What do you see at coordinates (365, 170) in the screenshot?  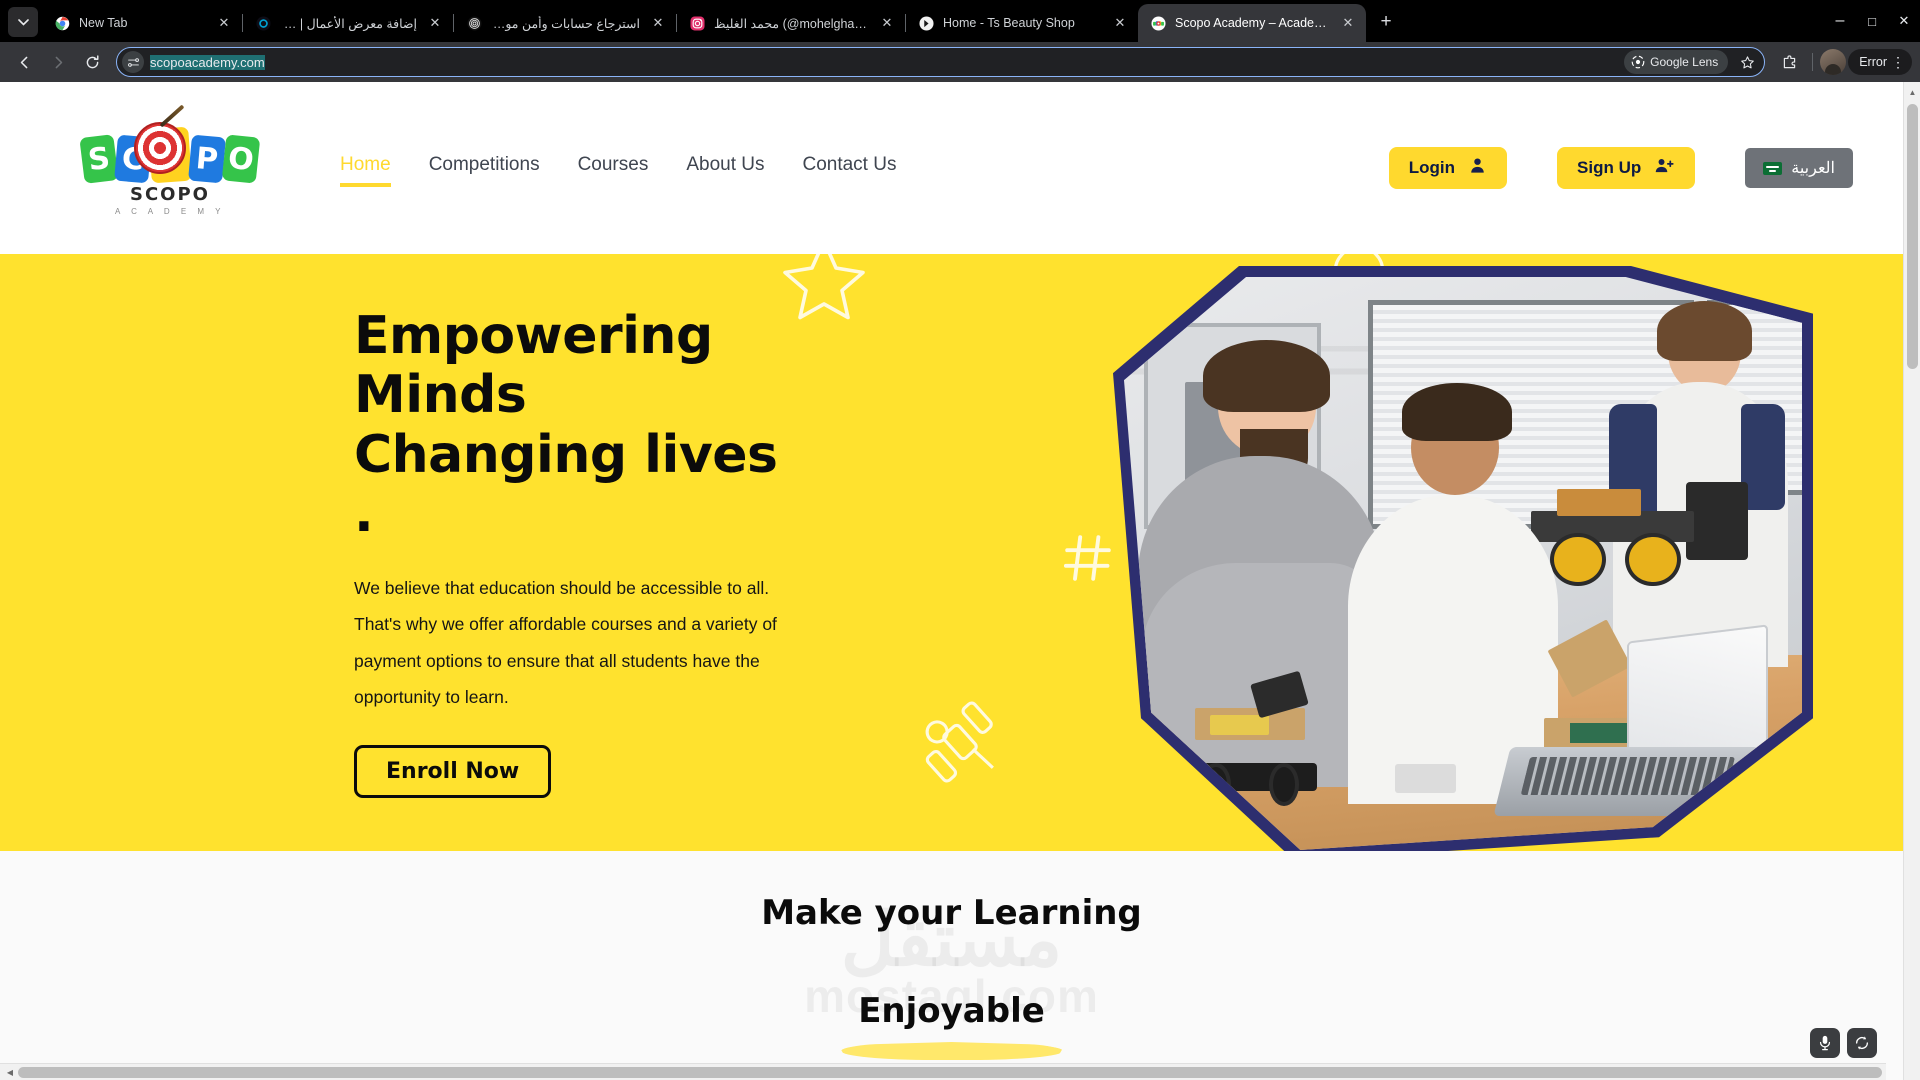 I see `nav-item-home: Home` at bounding box center [365, 170].